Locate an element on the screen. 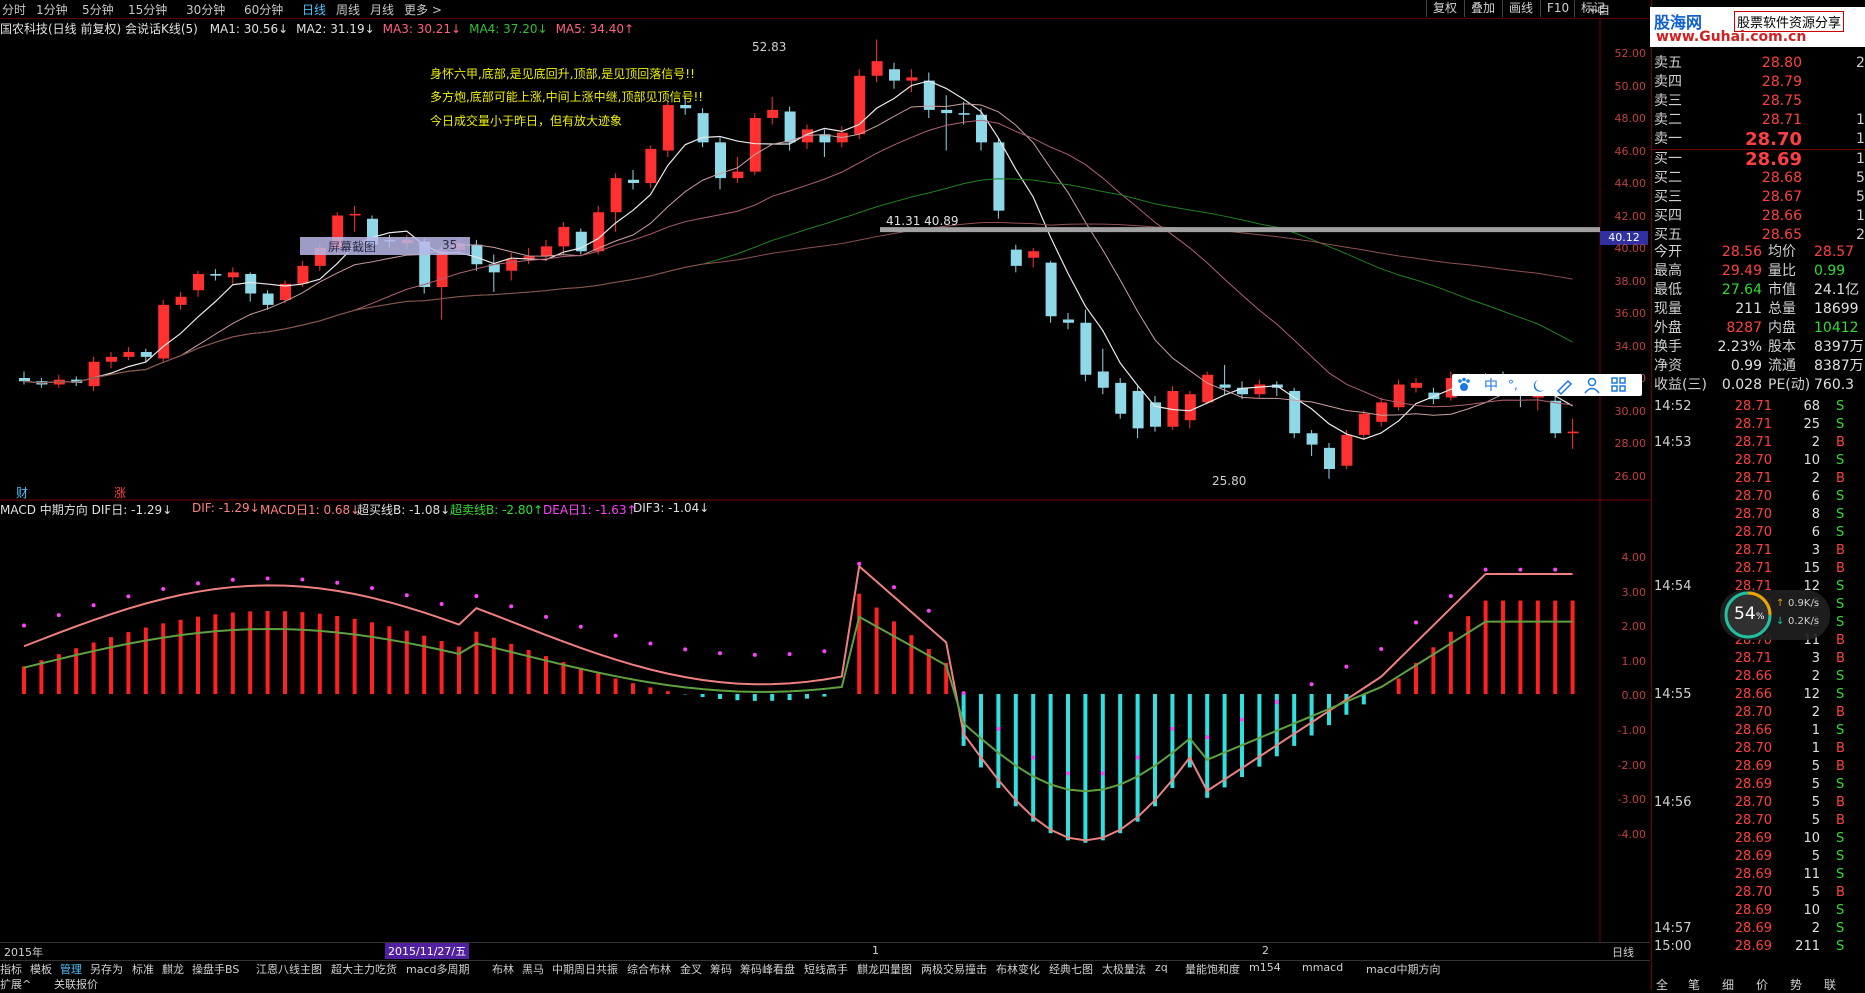  timeframe-tab-6: 日线 is located at coordinates (314, 9).